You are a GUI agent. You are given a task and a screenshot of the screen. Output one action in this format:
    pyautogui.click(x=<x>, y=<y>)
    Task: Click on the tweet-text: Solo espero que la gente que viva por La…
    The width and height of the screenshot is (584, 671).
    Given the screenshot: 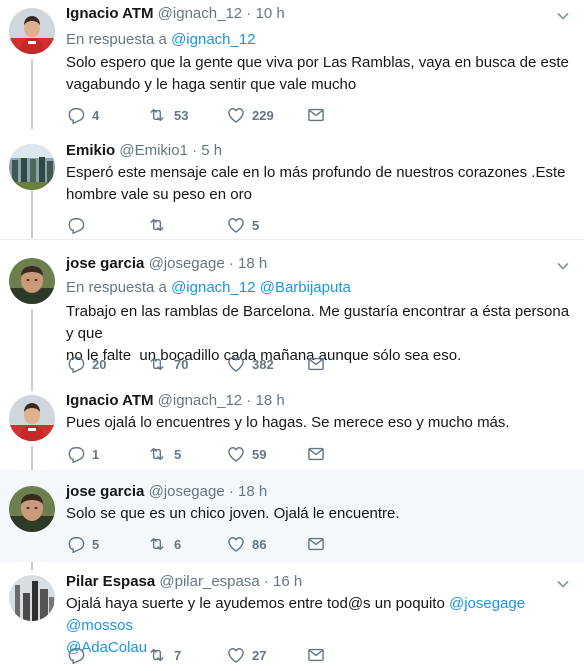 What is the action you would take?
    pyautogui.click(x=318, y=74)
    